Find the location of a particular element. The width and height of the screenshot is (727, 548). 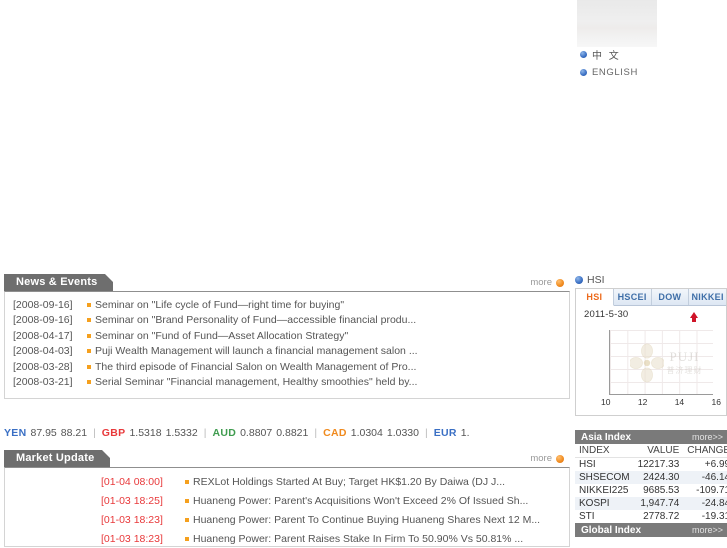

tab-hscei: HSCEI is located at coordinates (632, 297).